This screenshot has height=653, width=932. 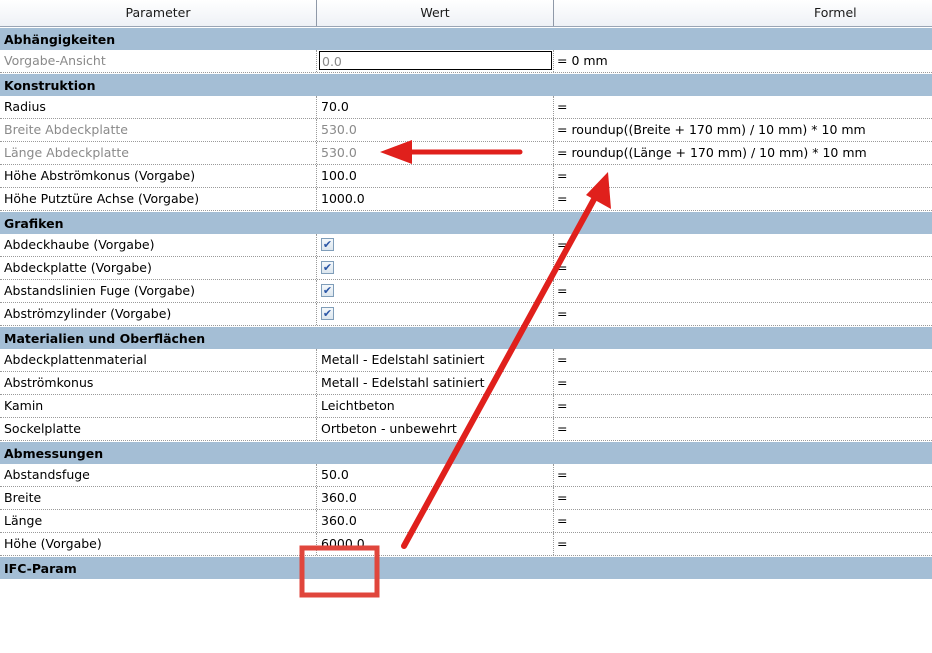 I want to click on table-row: Länge 360.0 =, so click(x=466, y=521).